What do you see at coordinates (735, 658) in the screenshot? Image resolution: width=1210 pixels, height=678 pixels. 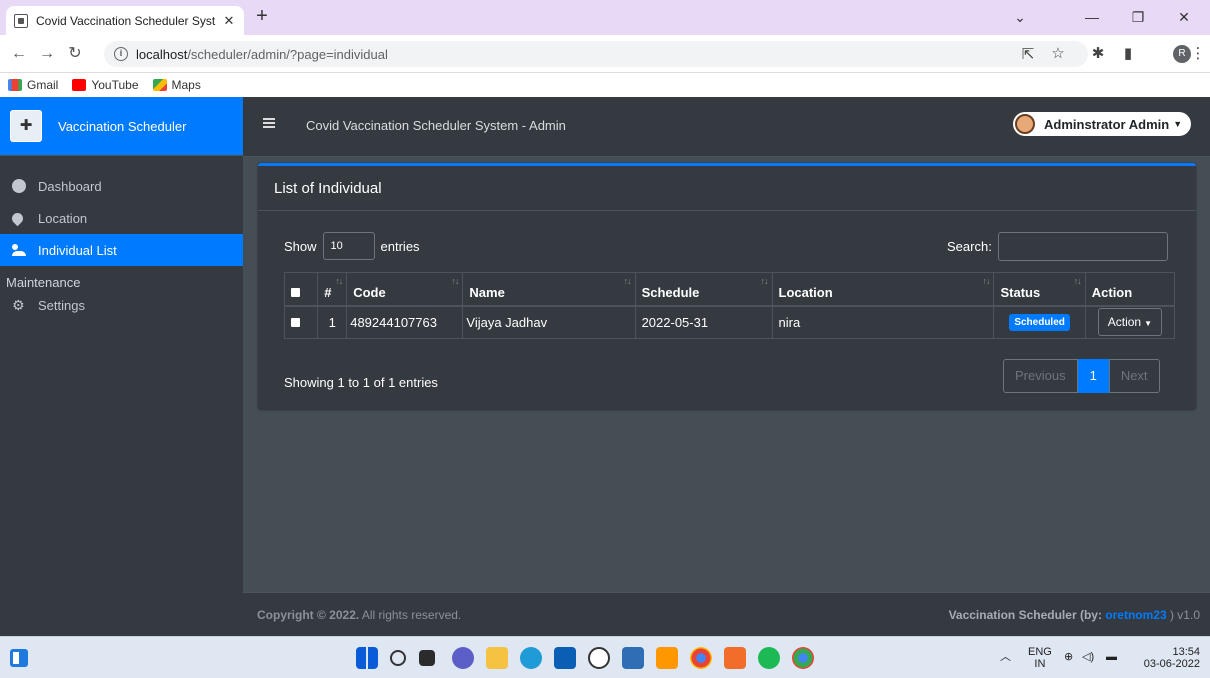 I see `xampp-icon` at bounding box center [735, 658].